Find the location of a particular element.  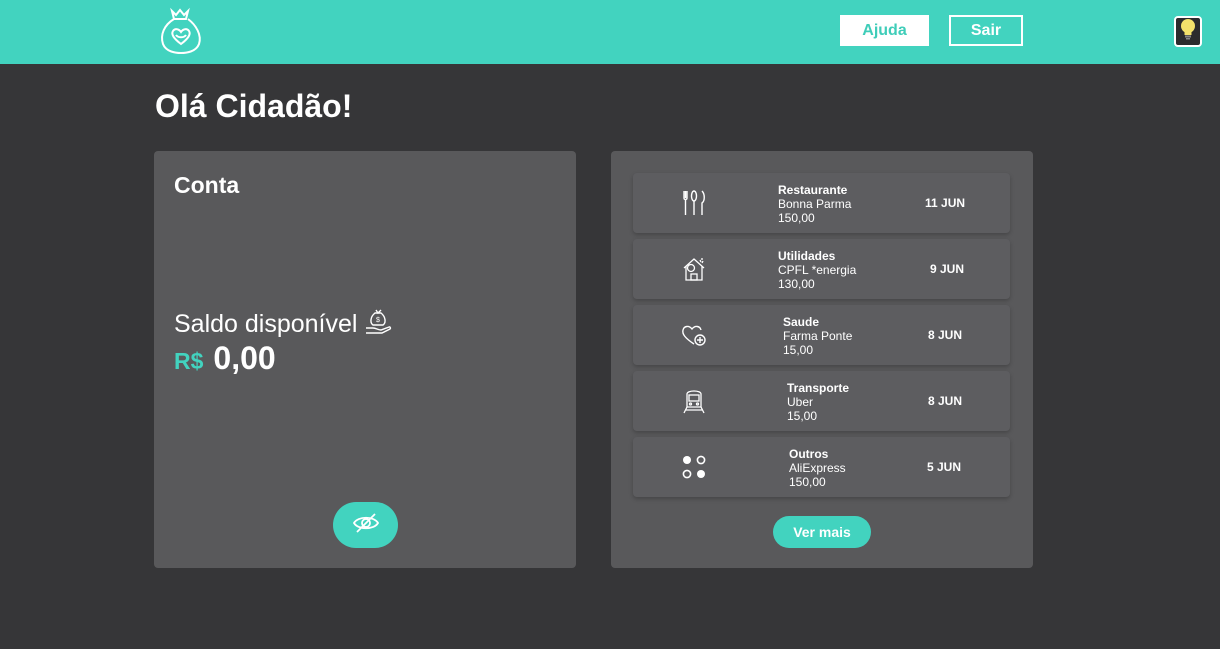

balance-row: R$ 0,00 is located at coordinates (225, 358).